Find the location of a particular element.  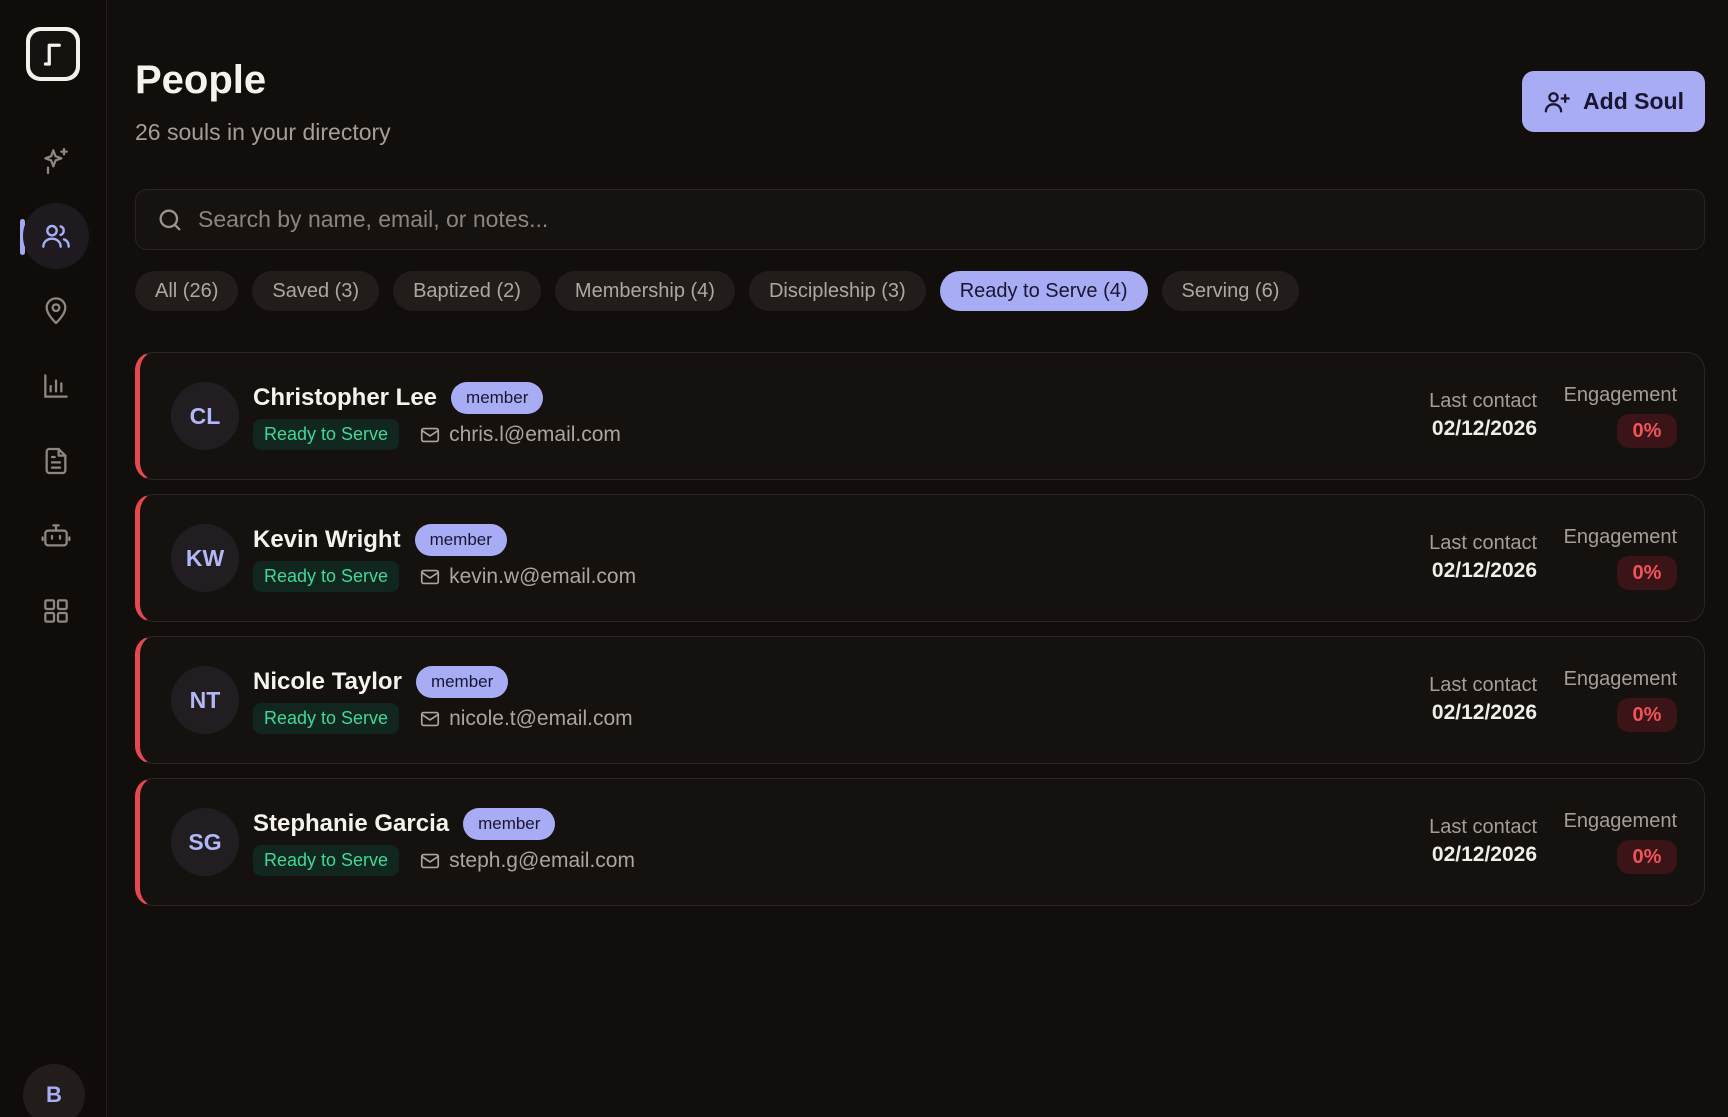

sidebar-item-people is located at coordinates (56, 236).